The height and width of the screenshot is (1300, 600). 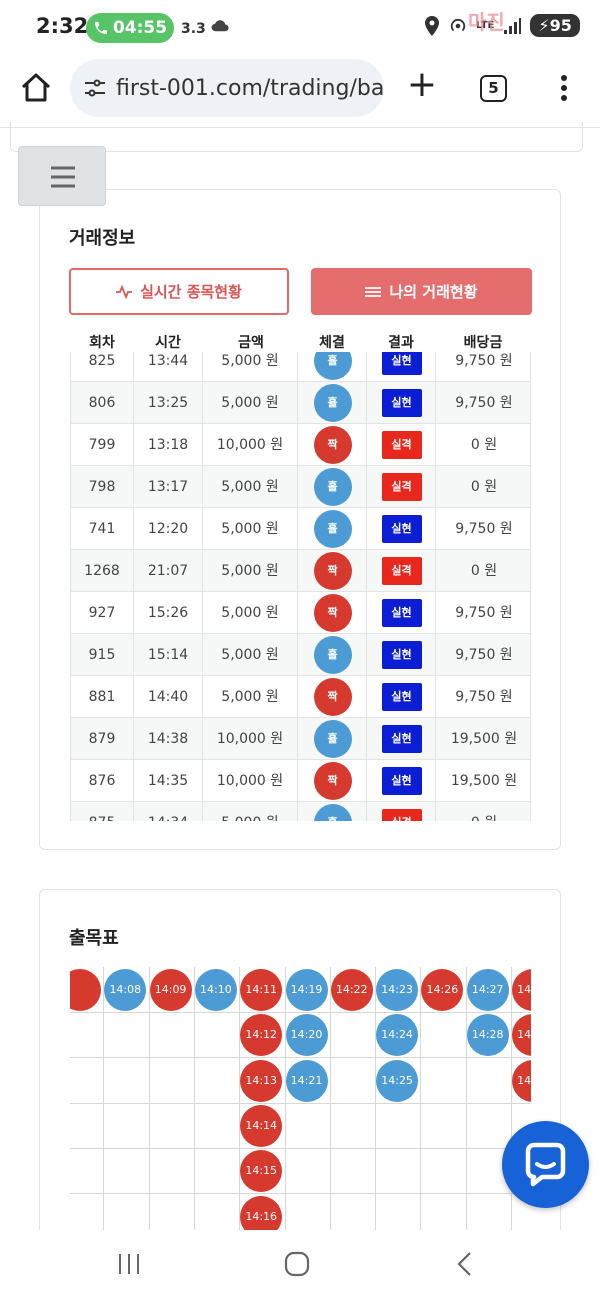 What do you see at coordinates (458, 24) in the screenshot?
I see `hotspot-icon` at bounding box center [458, 24].